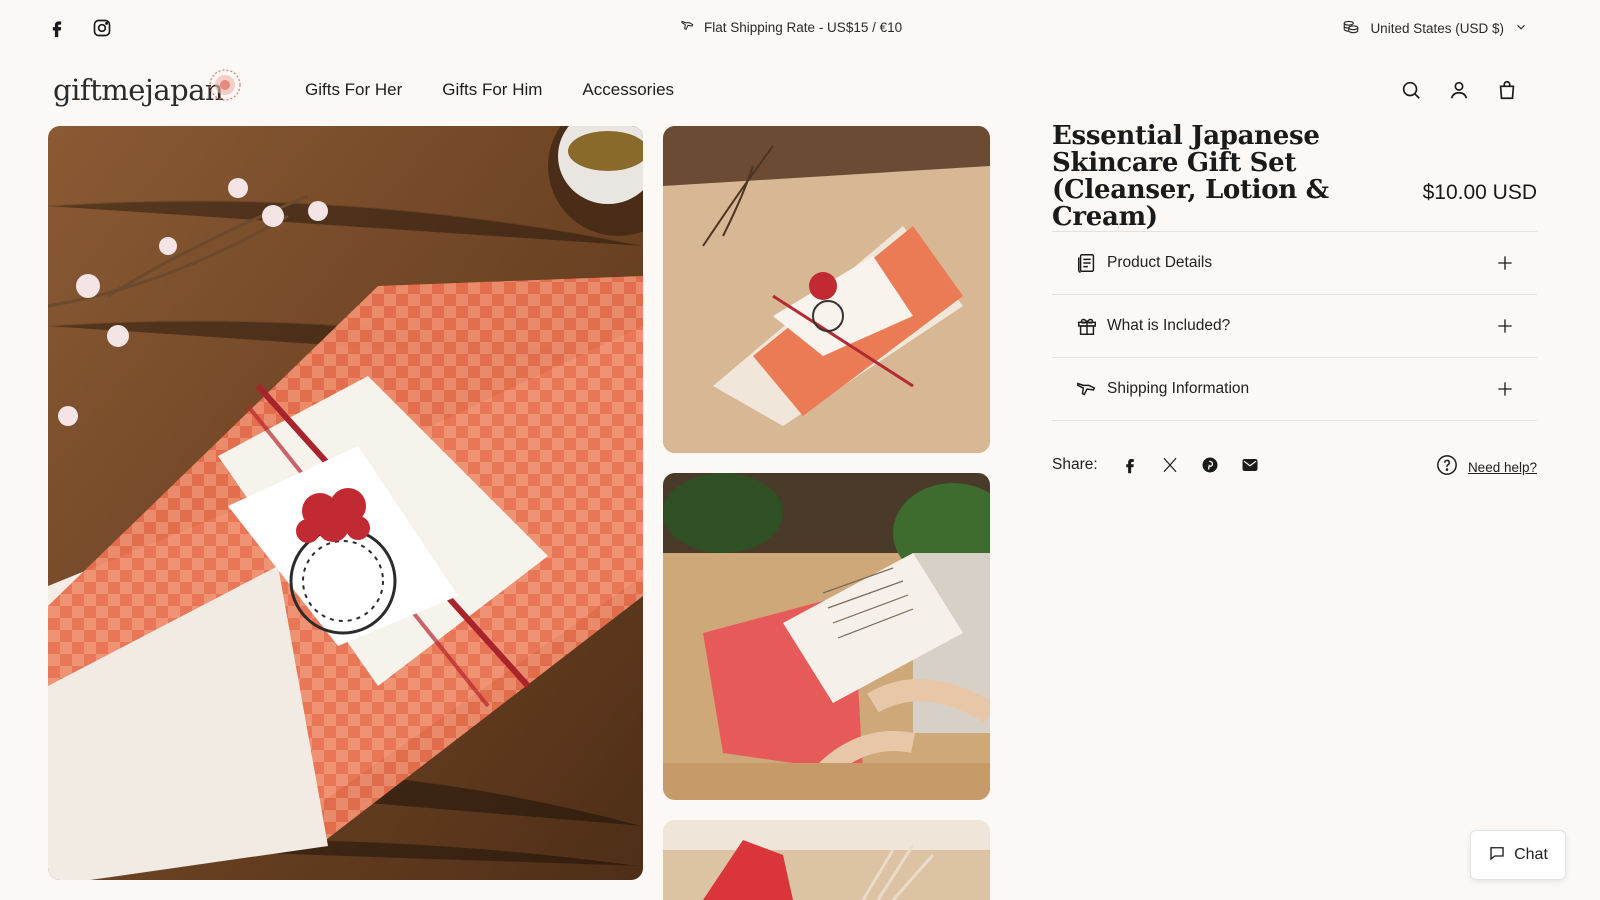  I want to click on header-actions, so click(1459, 90).